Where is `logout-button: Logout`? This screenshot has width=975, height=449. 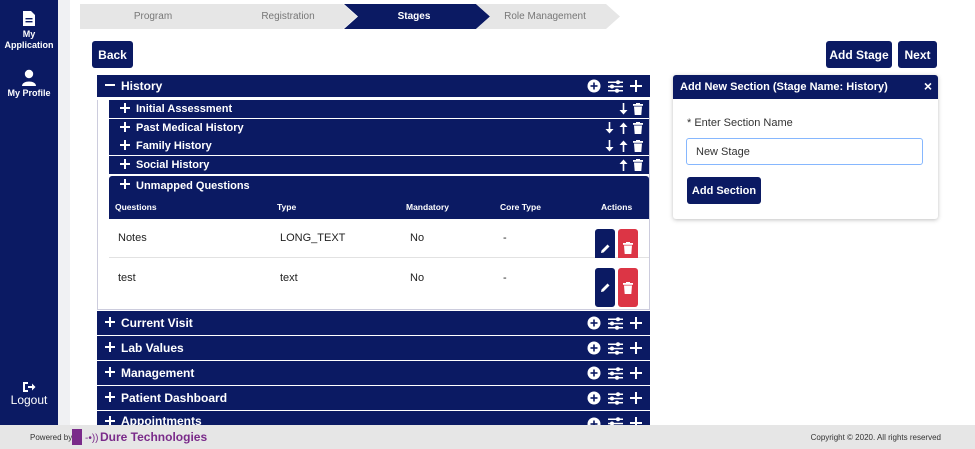
logout-button: Logout is located at coordinates (29, 393).